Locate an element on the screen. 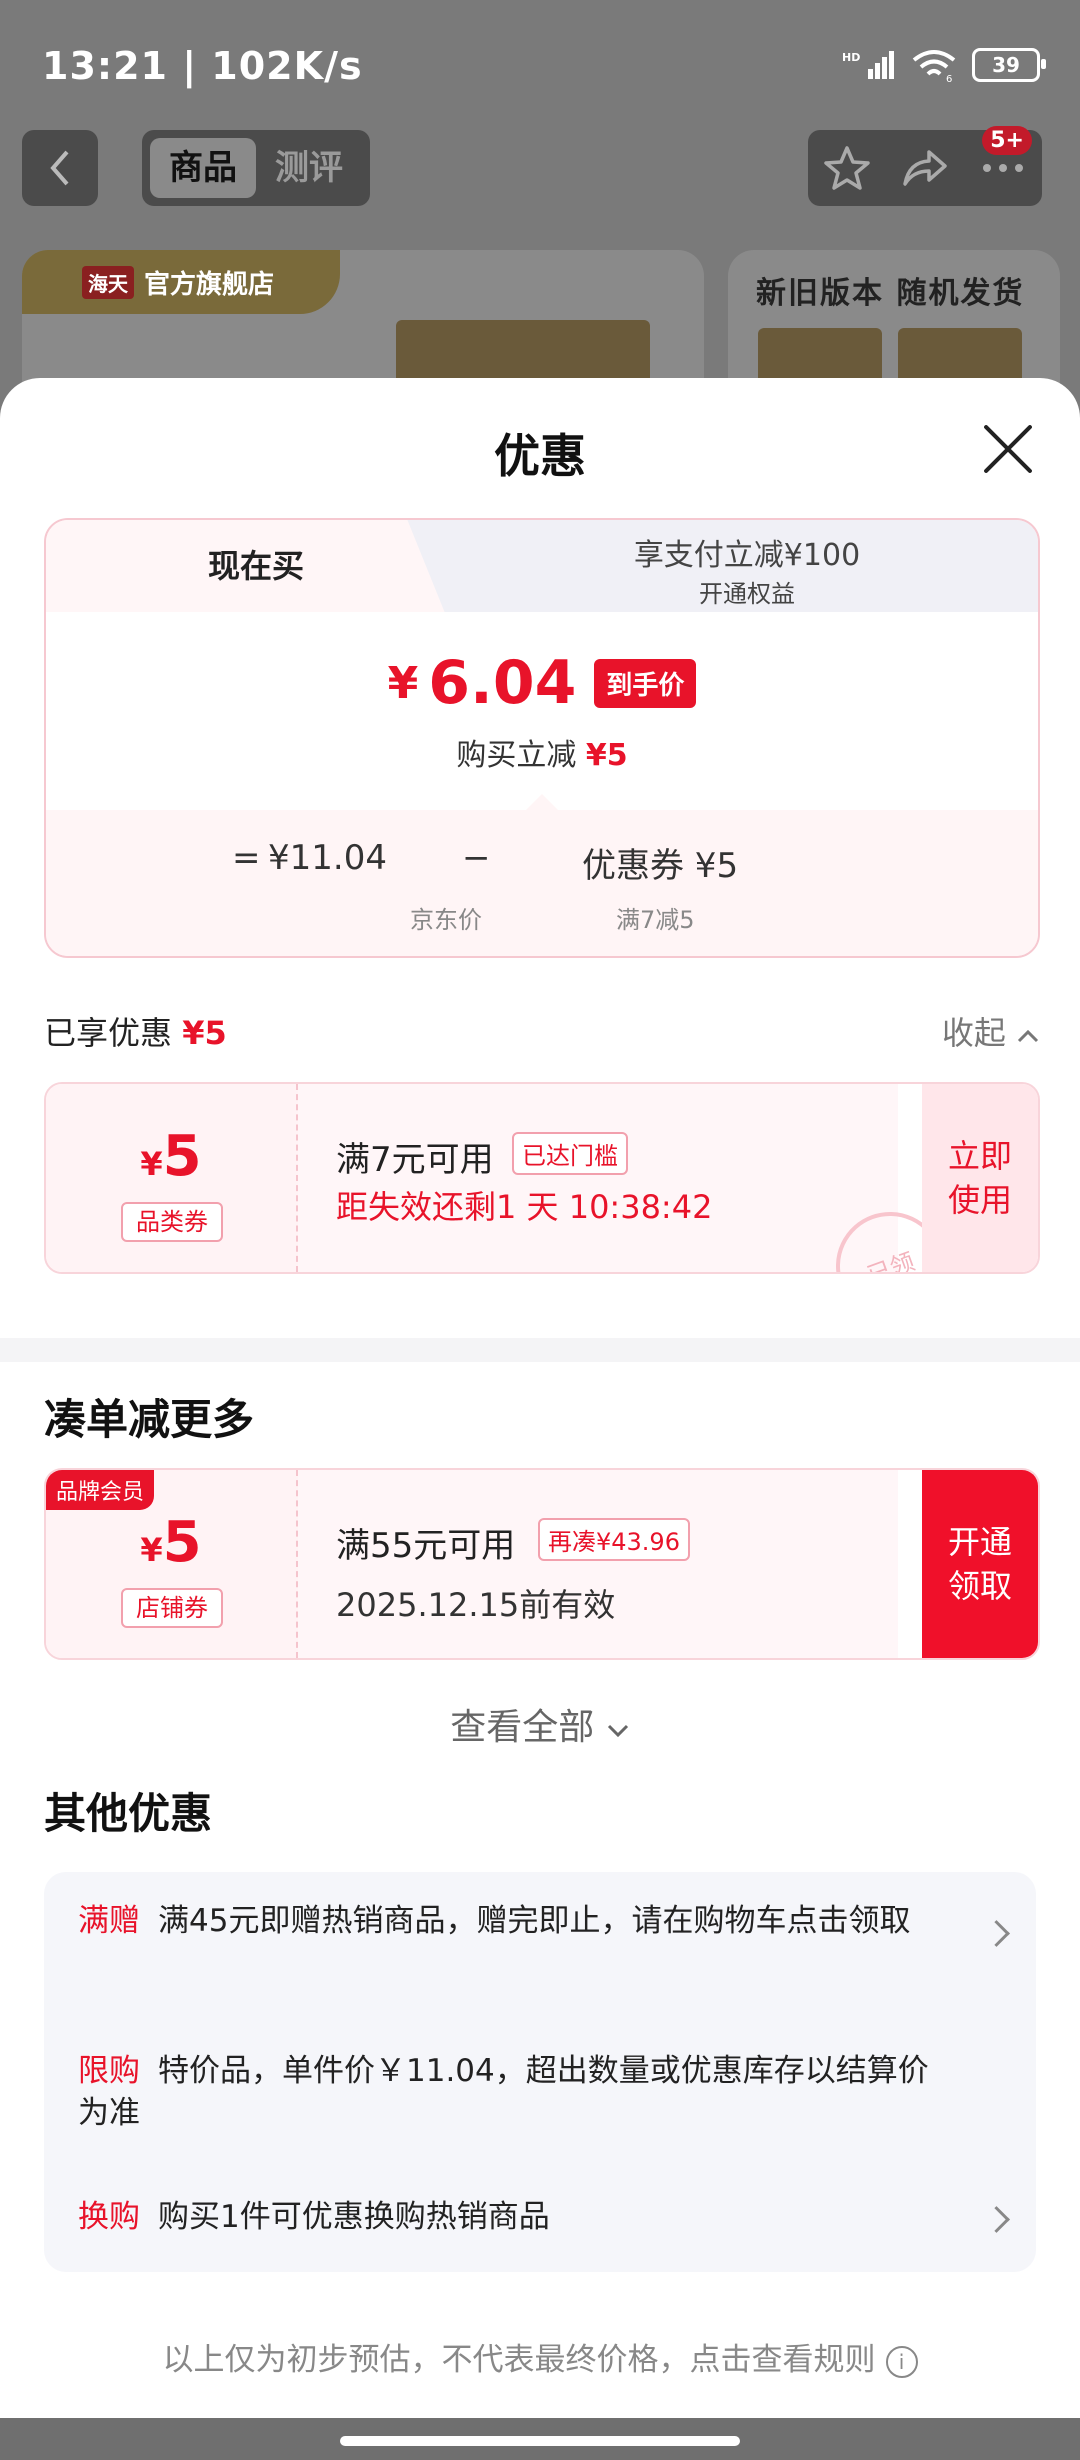 This screenshot has height=2460, width=1080. reduce-value: ¥5 is located at coordinates (606, 755).